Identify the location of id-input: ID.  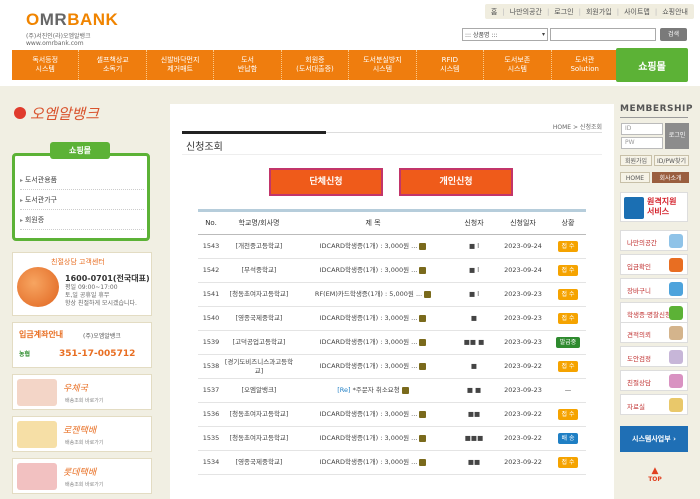
(642, 129).